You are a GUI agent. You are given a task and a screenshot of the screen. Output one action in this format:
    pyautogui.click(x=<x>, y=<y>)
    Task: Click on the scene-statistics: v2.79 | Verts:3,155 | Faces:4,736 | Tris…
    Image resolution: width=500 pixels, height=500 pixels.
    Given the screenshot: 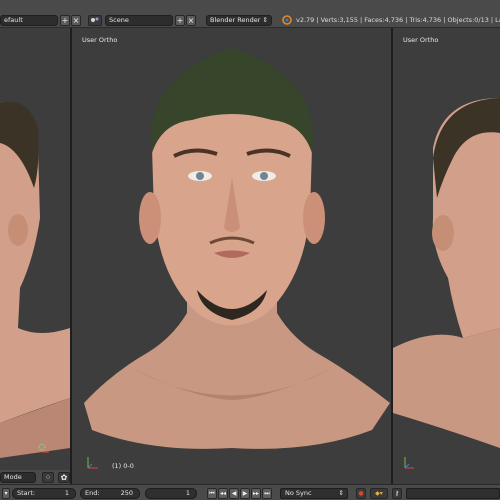 What is the action you would take?
    pyautogui.click(x=398, y=20)
    